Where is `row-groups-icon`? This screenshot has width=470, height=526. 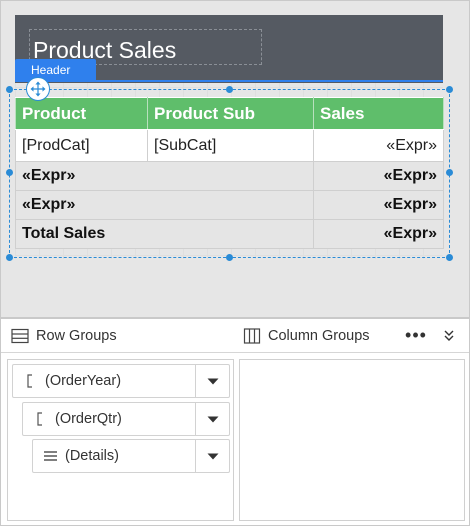 row-groups-icon is located at coordinates (20, 336).